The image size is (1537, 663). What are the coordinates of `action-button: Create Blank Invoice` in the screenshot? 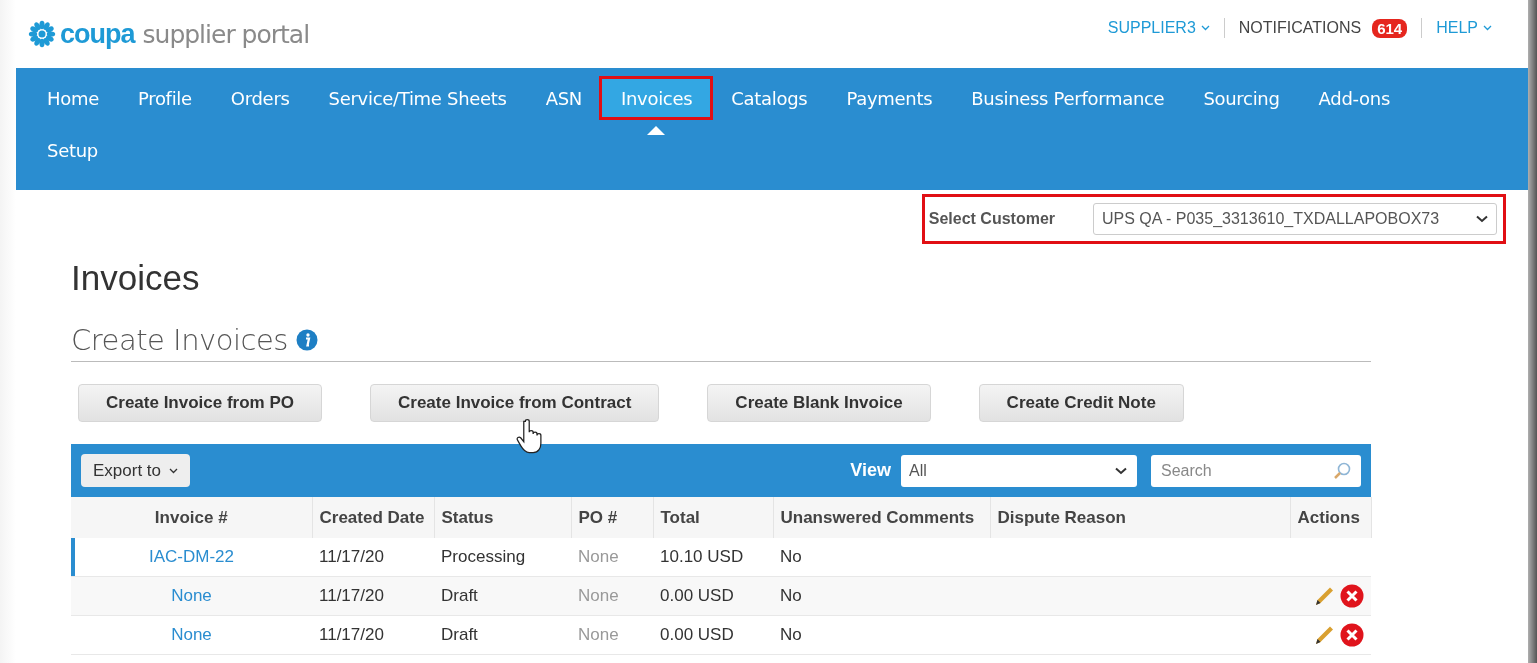 It's located at (819, 403).